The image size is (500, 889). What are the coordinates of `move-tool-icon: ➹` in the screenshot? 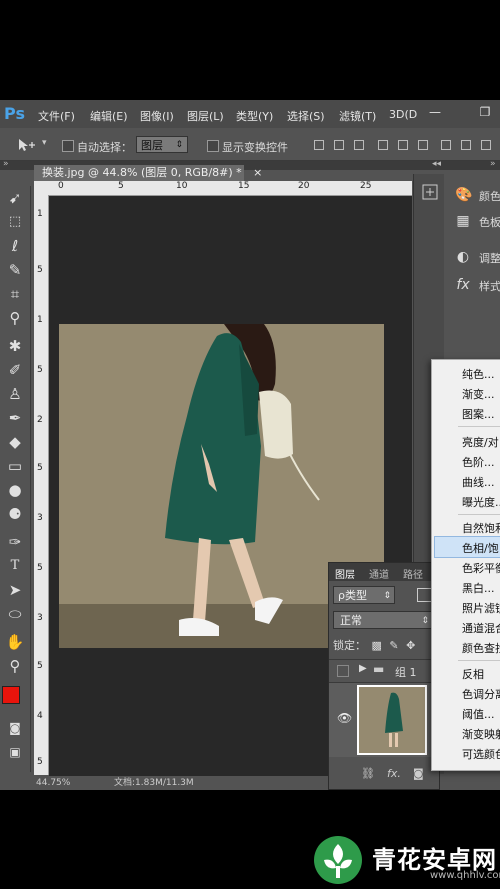 It's located at (15, 198).